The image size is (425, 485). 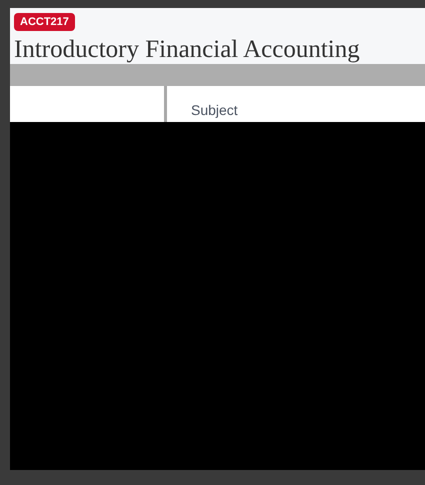 I want to click on course-code-badge: ACCT217, so click(x=44, y=22).